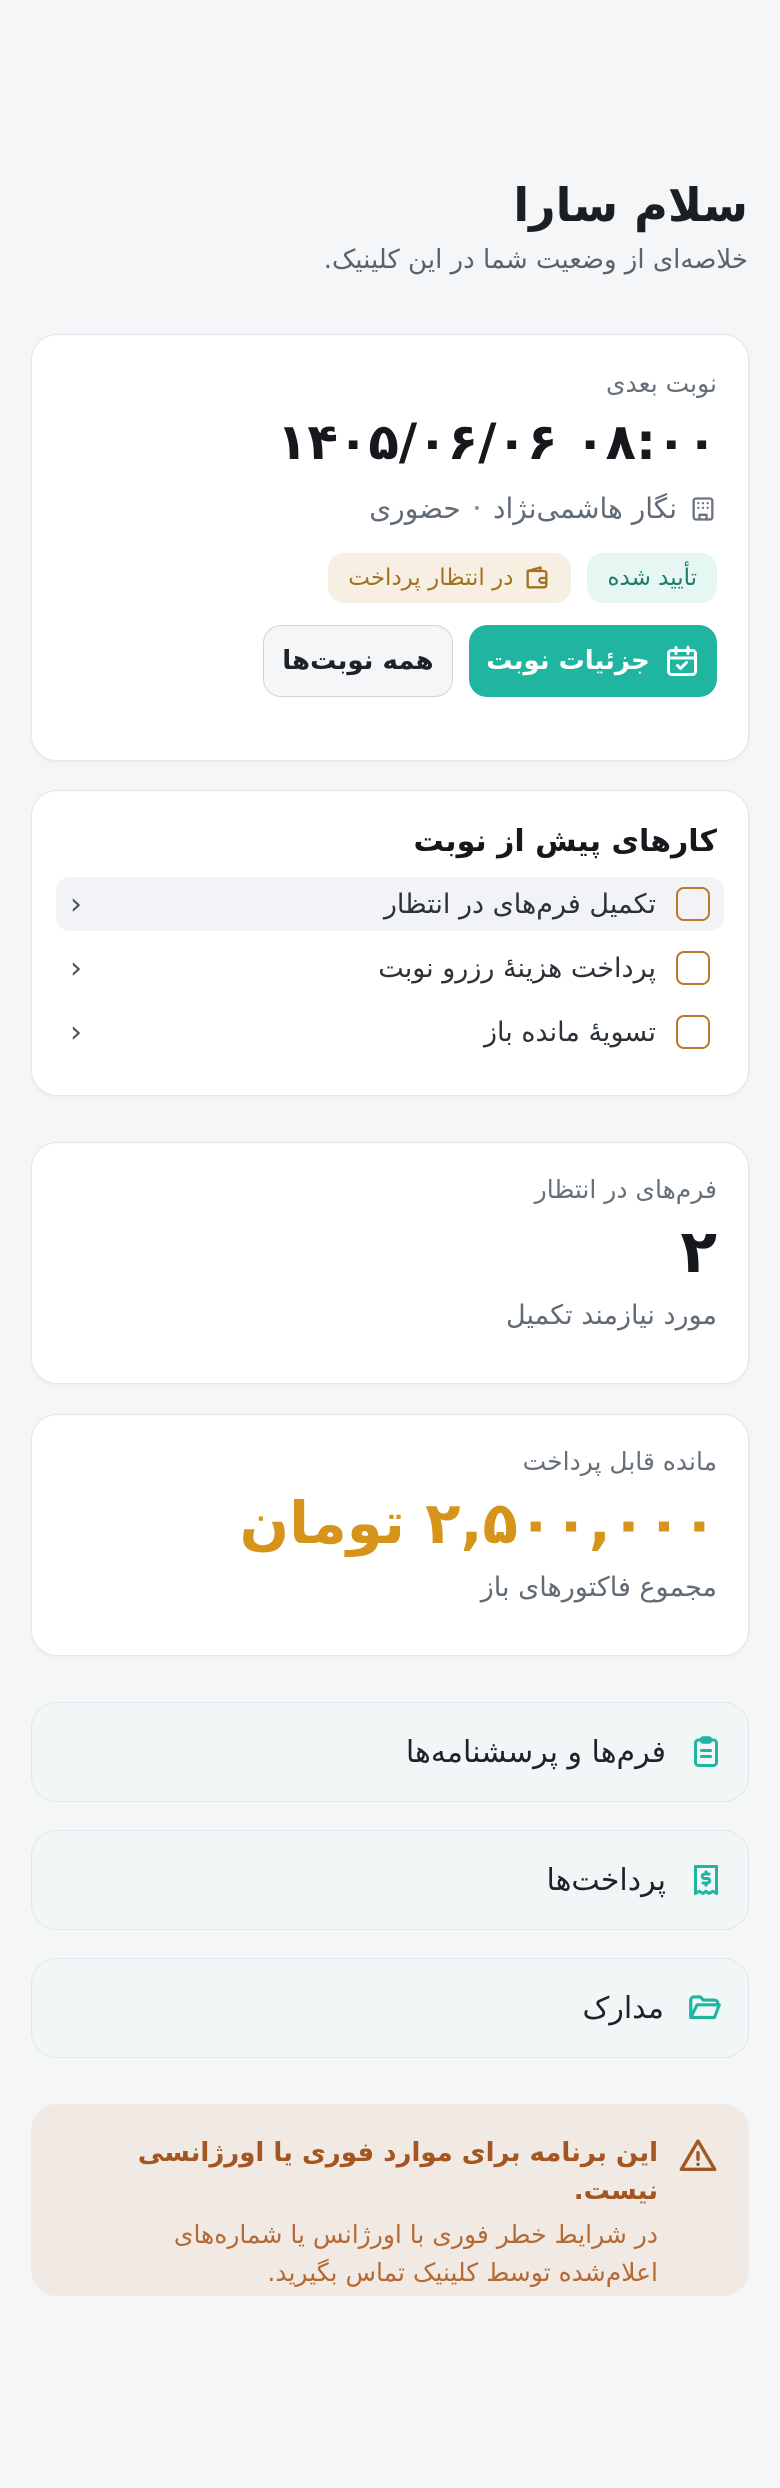 Image resolution: width=780 pixels, height=2488 pixels. Describe the element at coordinates (390, 1263) in the screenshot. I see `pending-forms-card: فرم‌های در انتظار ۲ مورد نیازمند تکمیل` at that location.